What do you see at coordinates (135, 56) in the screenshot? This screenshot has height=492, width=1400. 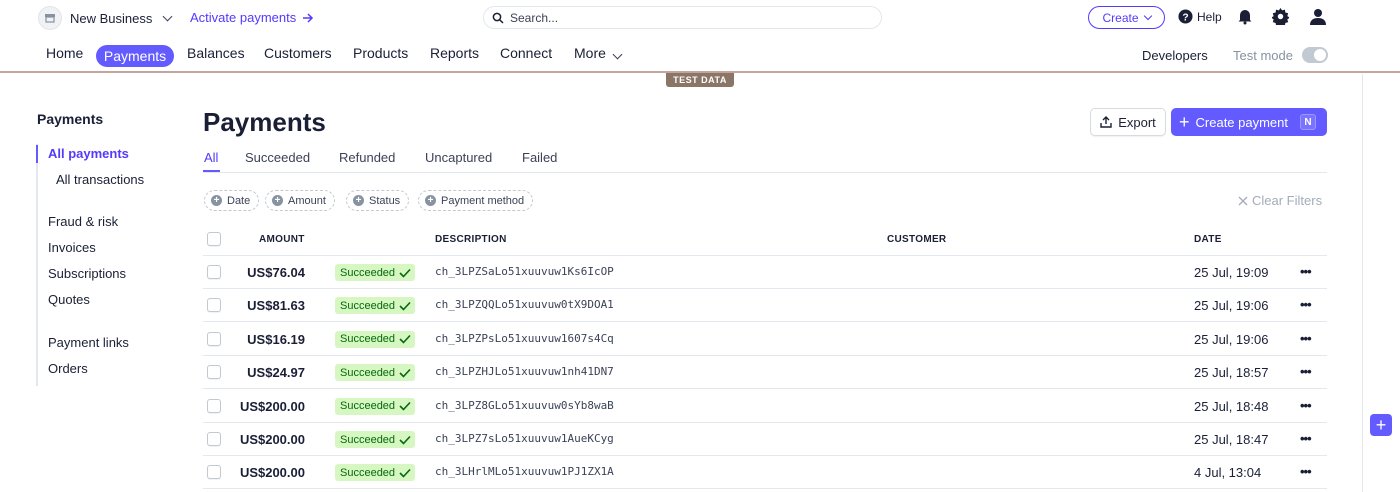 I see `nav-payments: Payments` at bounding box center [135, 56].